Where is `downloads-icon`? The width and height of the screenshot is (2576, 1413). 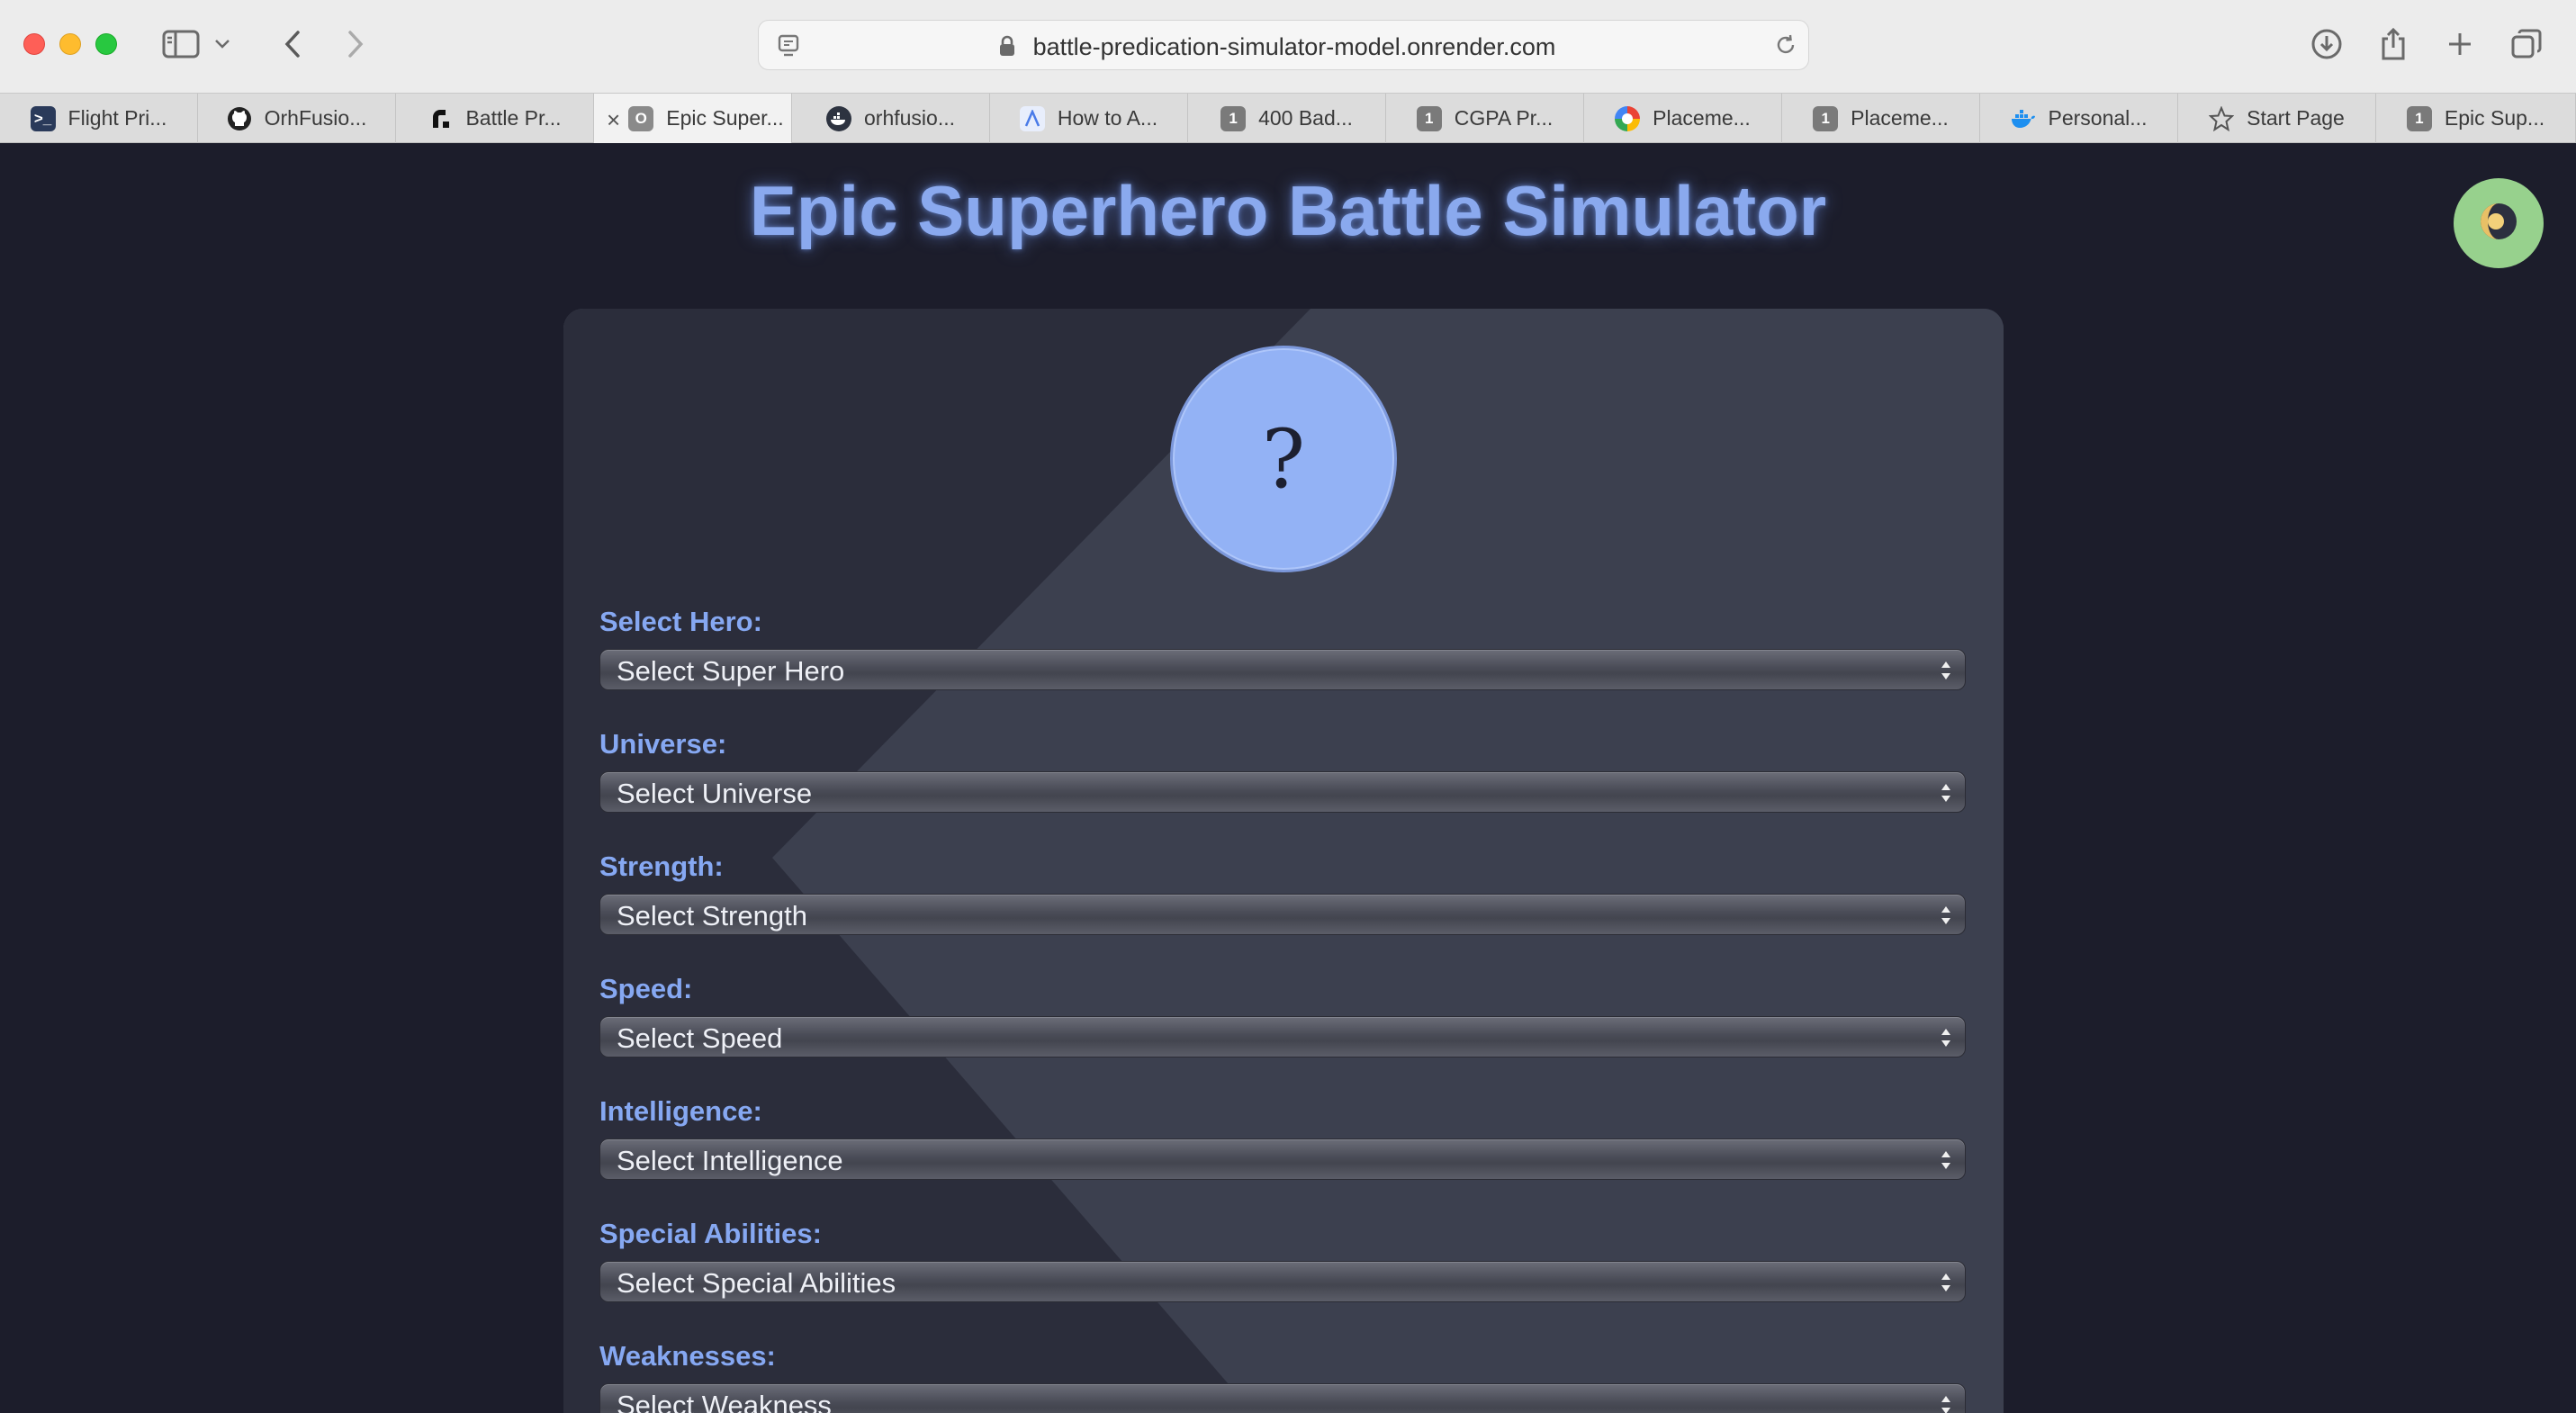 downloads-icon is located at coordinates (2326, 45).